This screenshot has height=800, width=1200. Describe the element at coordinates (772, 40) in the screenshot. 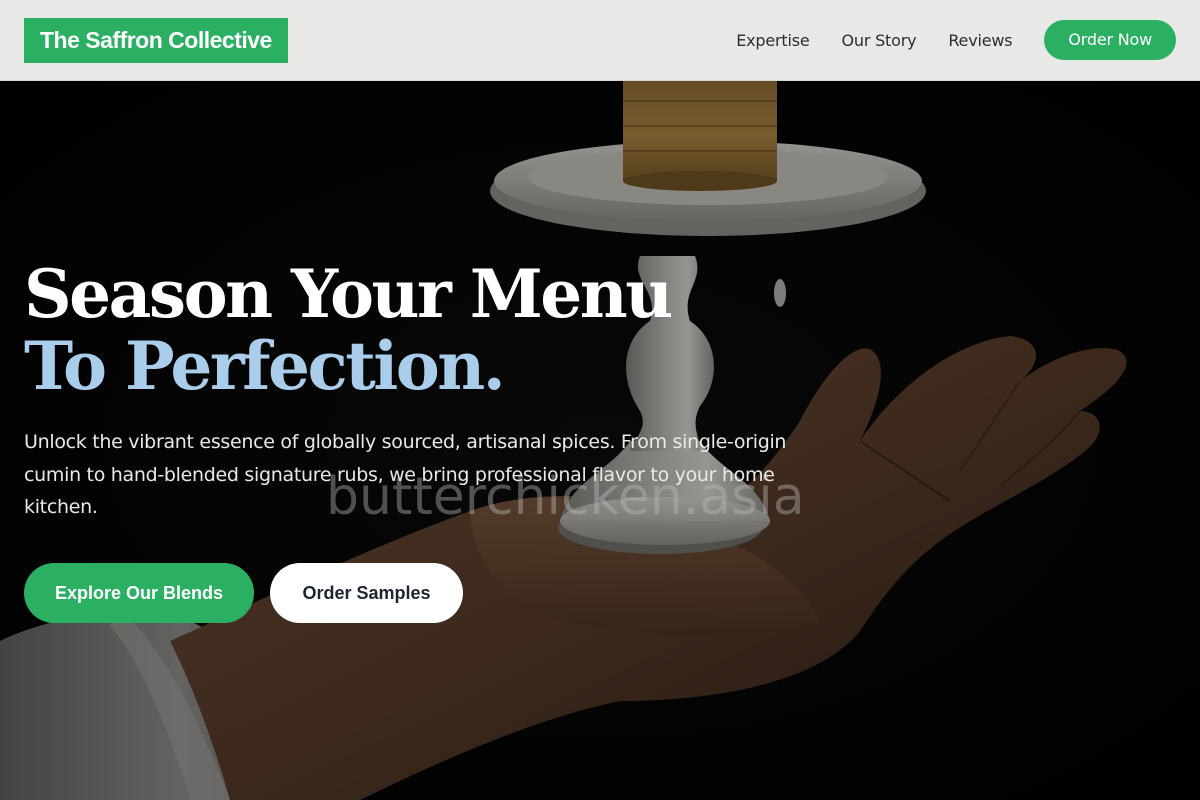

I see `nav-link-expertise: Expertise` at that location.